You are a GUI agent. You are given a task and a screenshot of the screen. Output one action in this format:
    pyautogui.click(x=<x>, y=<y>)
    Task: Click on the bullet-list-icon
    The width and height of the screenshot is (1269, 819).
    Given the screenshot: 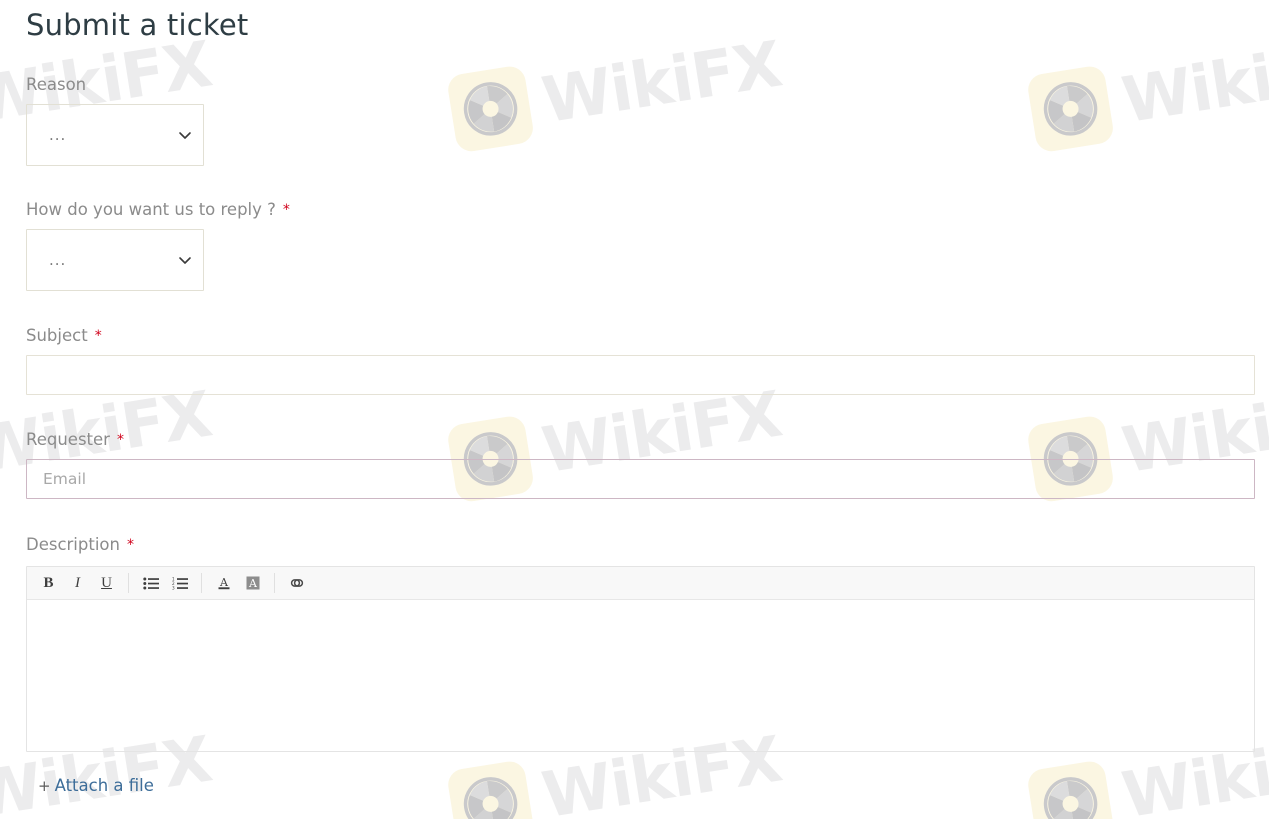 What is the action you would take?
    pyautogui.click(x=150, y=583)
    